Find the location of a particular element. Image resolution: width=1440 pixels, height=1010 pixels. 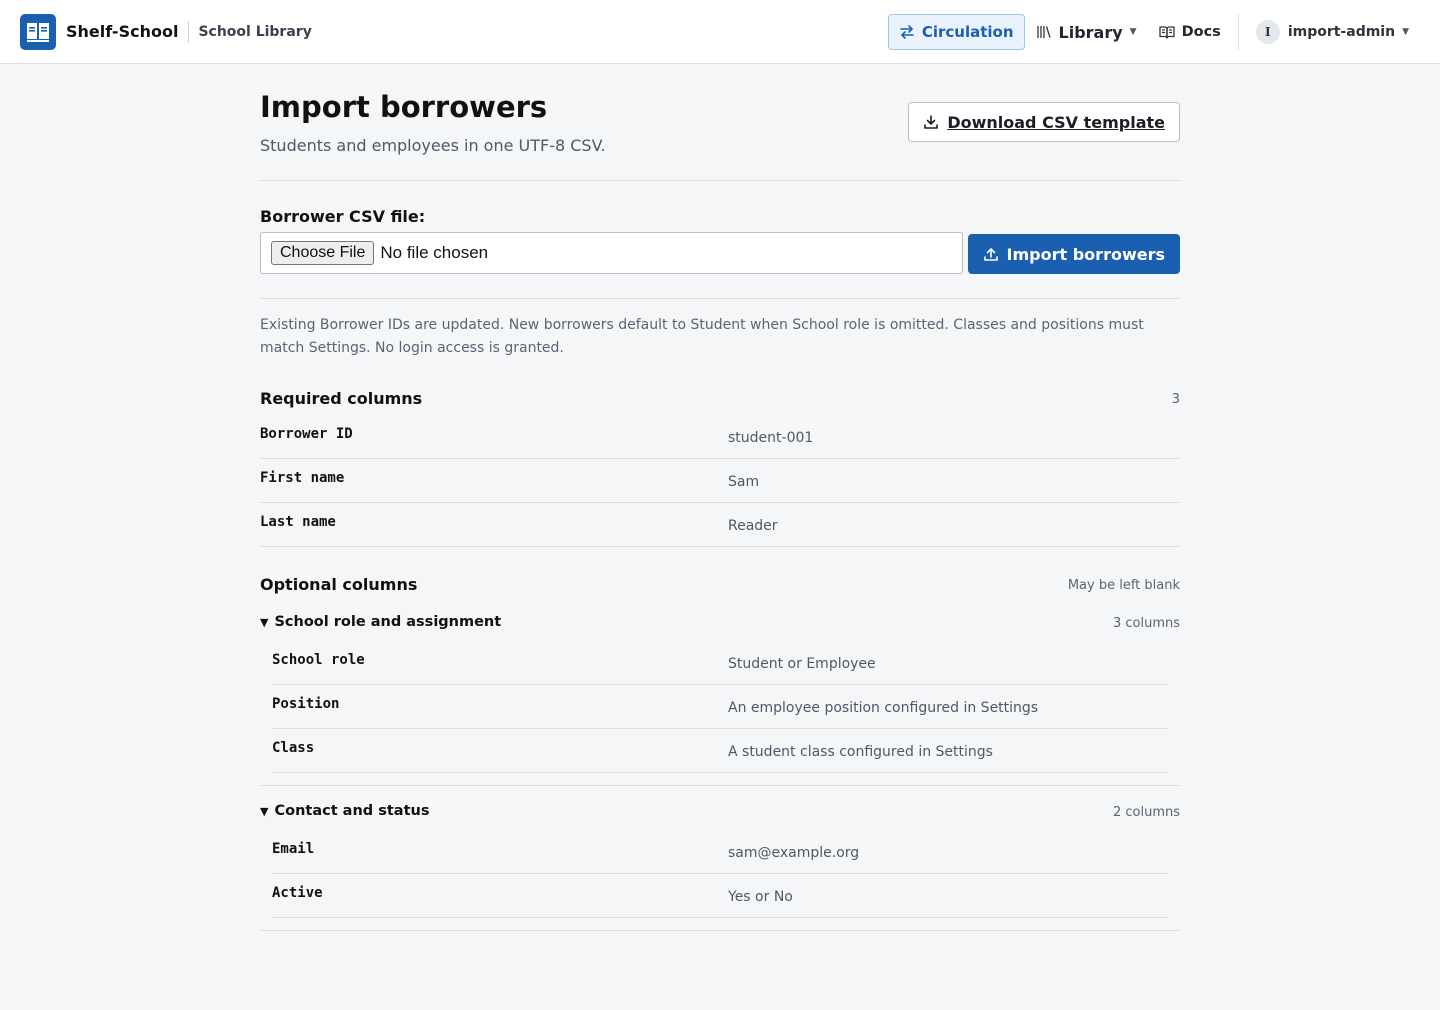

import-borrowers-button: Import borrowers is located at coordinates (1073, 254).